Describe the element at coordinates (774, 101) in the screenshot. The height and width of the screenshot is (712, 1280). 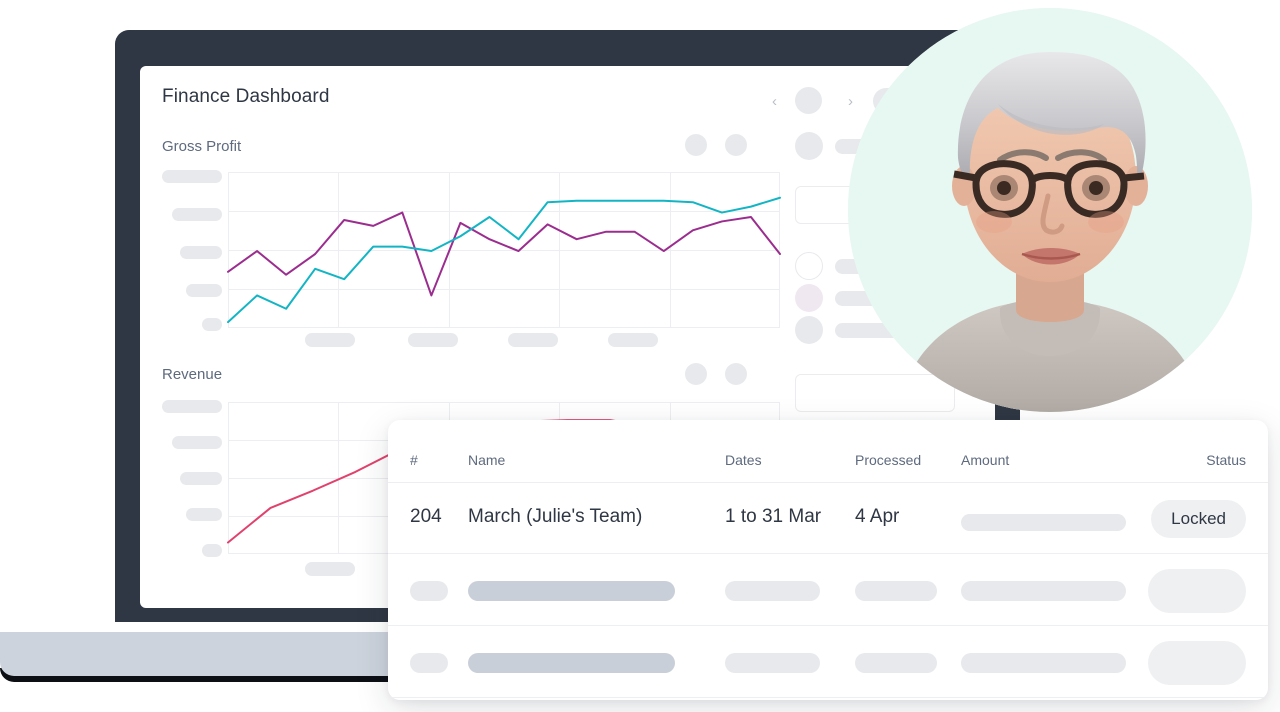
I see `chevron-left-icon: ‹` at that location.